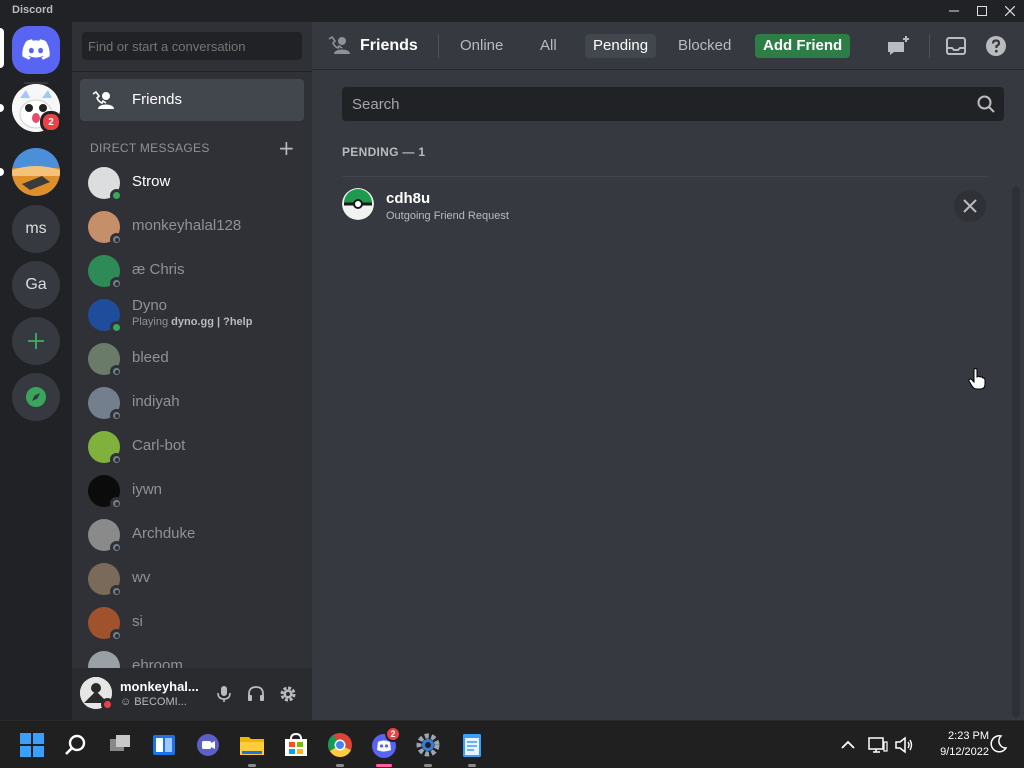 The image size is (1024, 768). I want to click on pending-search-input, so click(652, 104).